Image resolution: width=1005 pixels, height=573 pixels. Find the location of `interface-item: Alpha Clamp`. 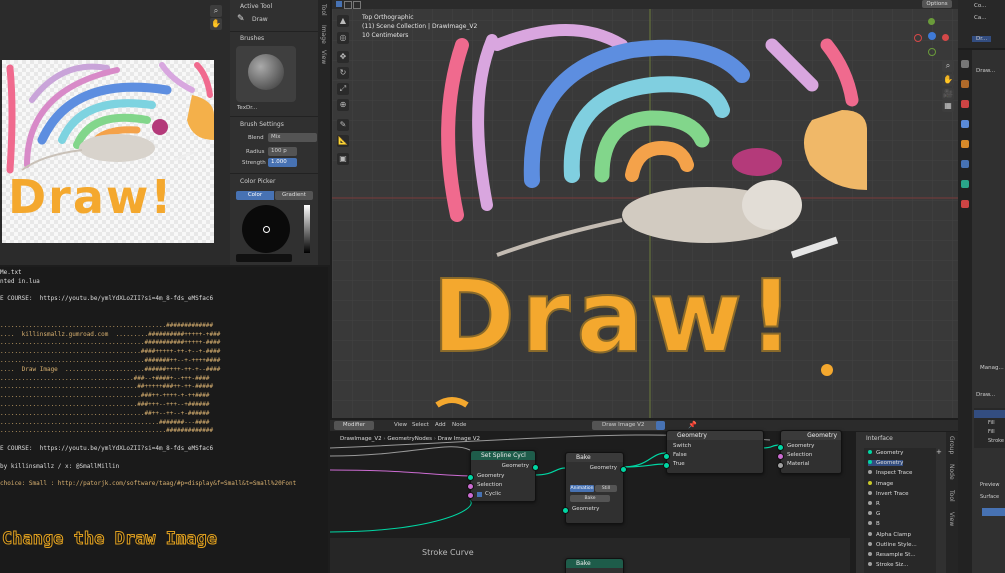

interface-item: Alpha Clamp is located at coordinates (889, 534).